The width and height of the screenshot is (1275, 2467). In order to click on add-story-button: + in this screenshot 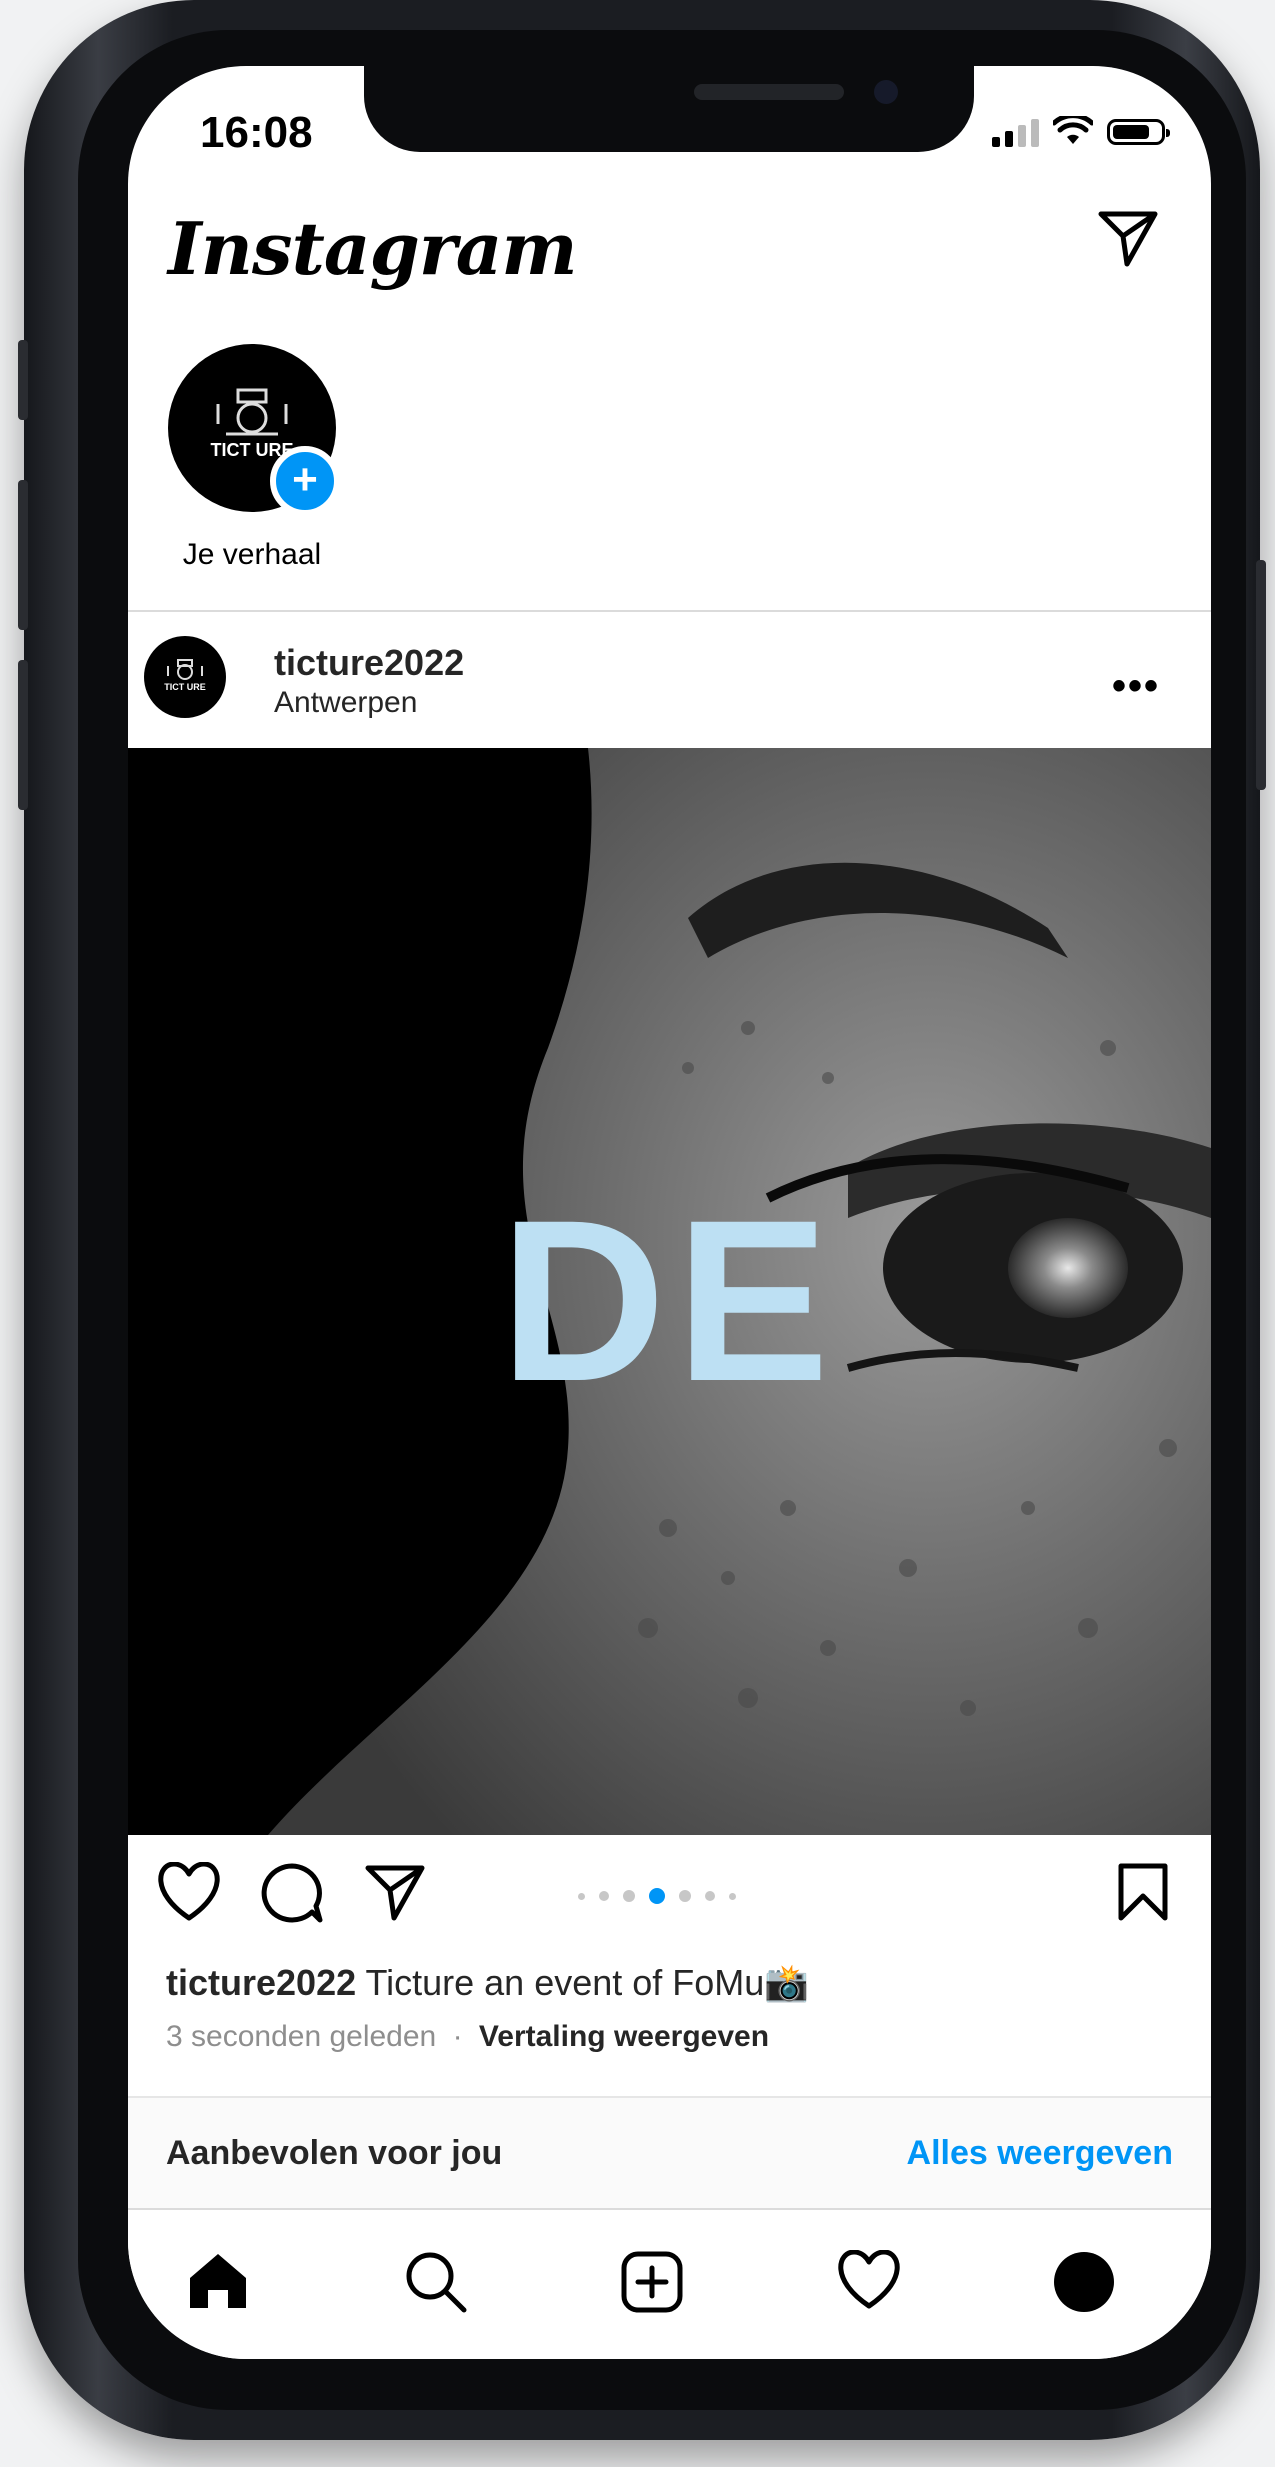, I will do `click(305, 481)`.